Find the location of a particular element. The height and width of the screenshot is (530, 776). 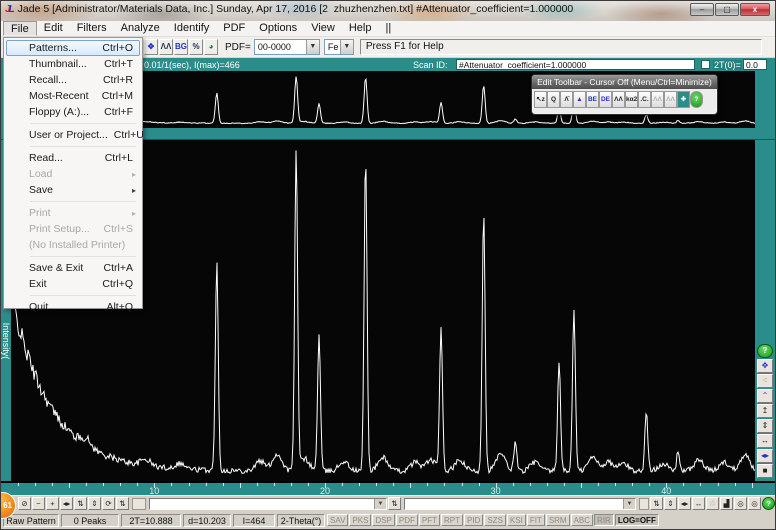

status-toggle-pid: PID is located at coordinates (474, 520).